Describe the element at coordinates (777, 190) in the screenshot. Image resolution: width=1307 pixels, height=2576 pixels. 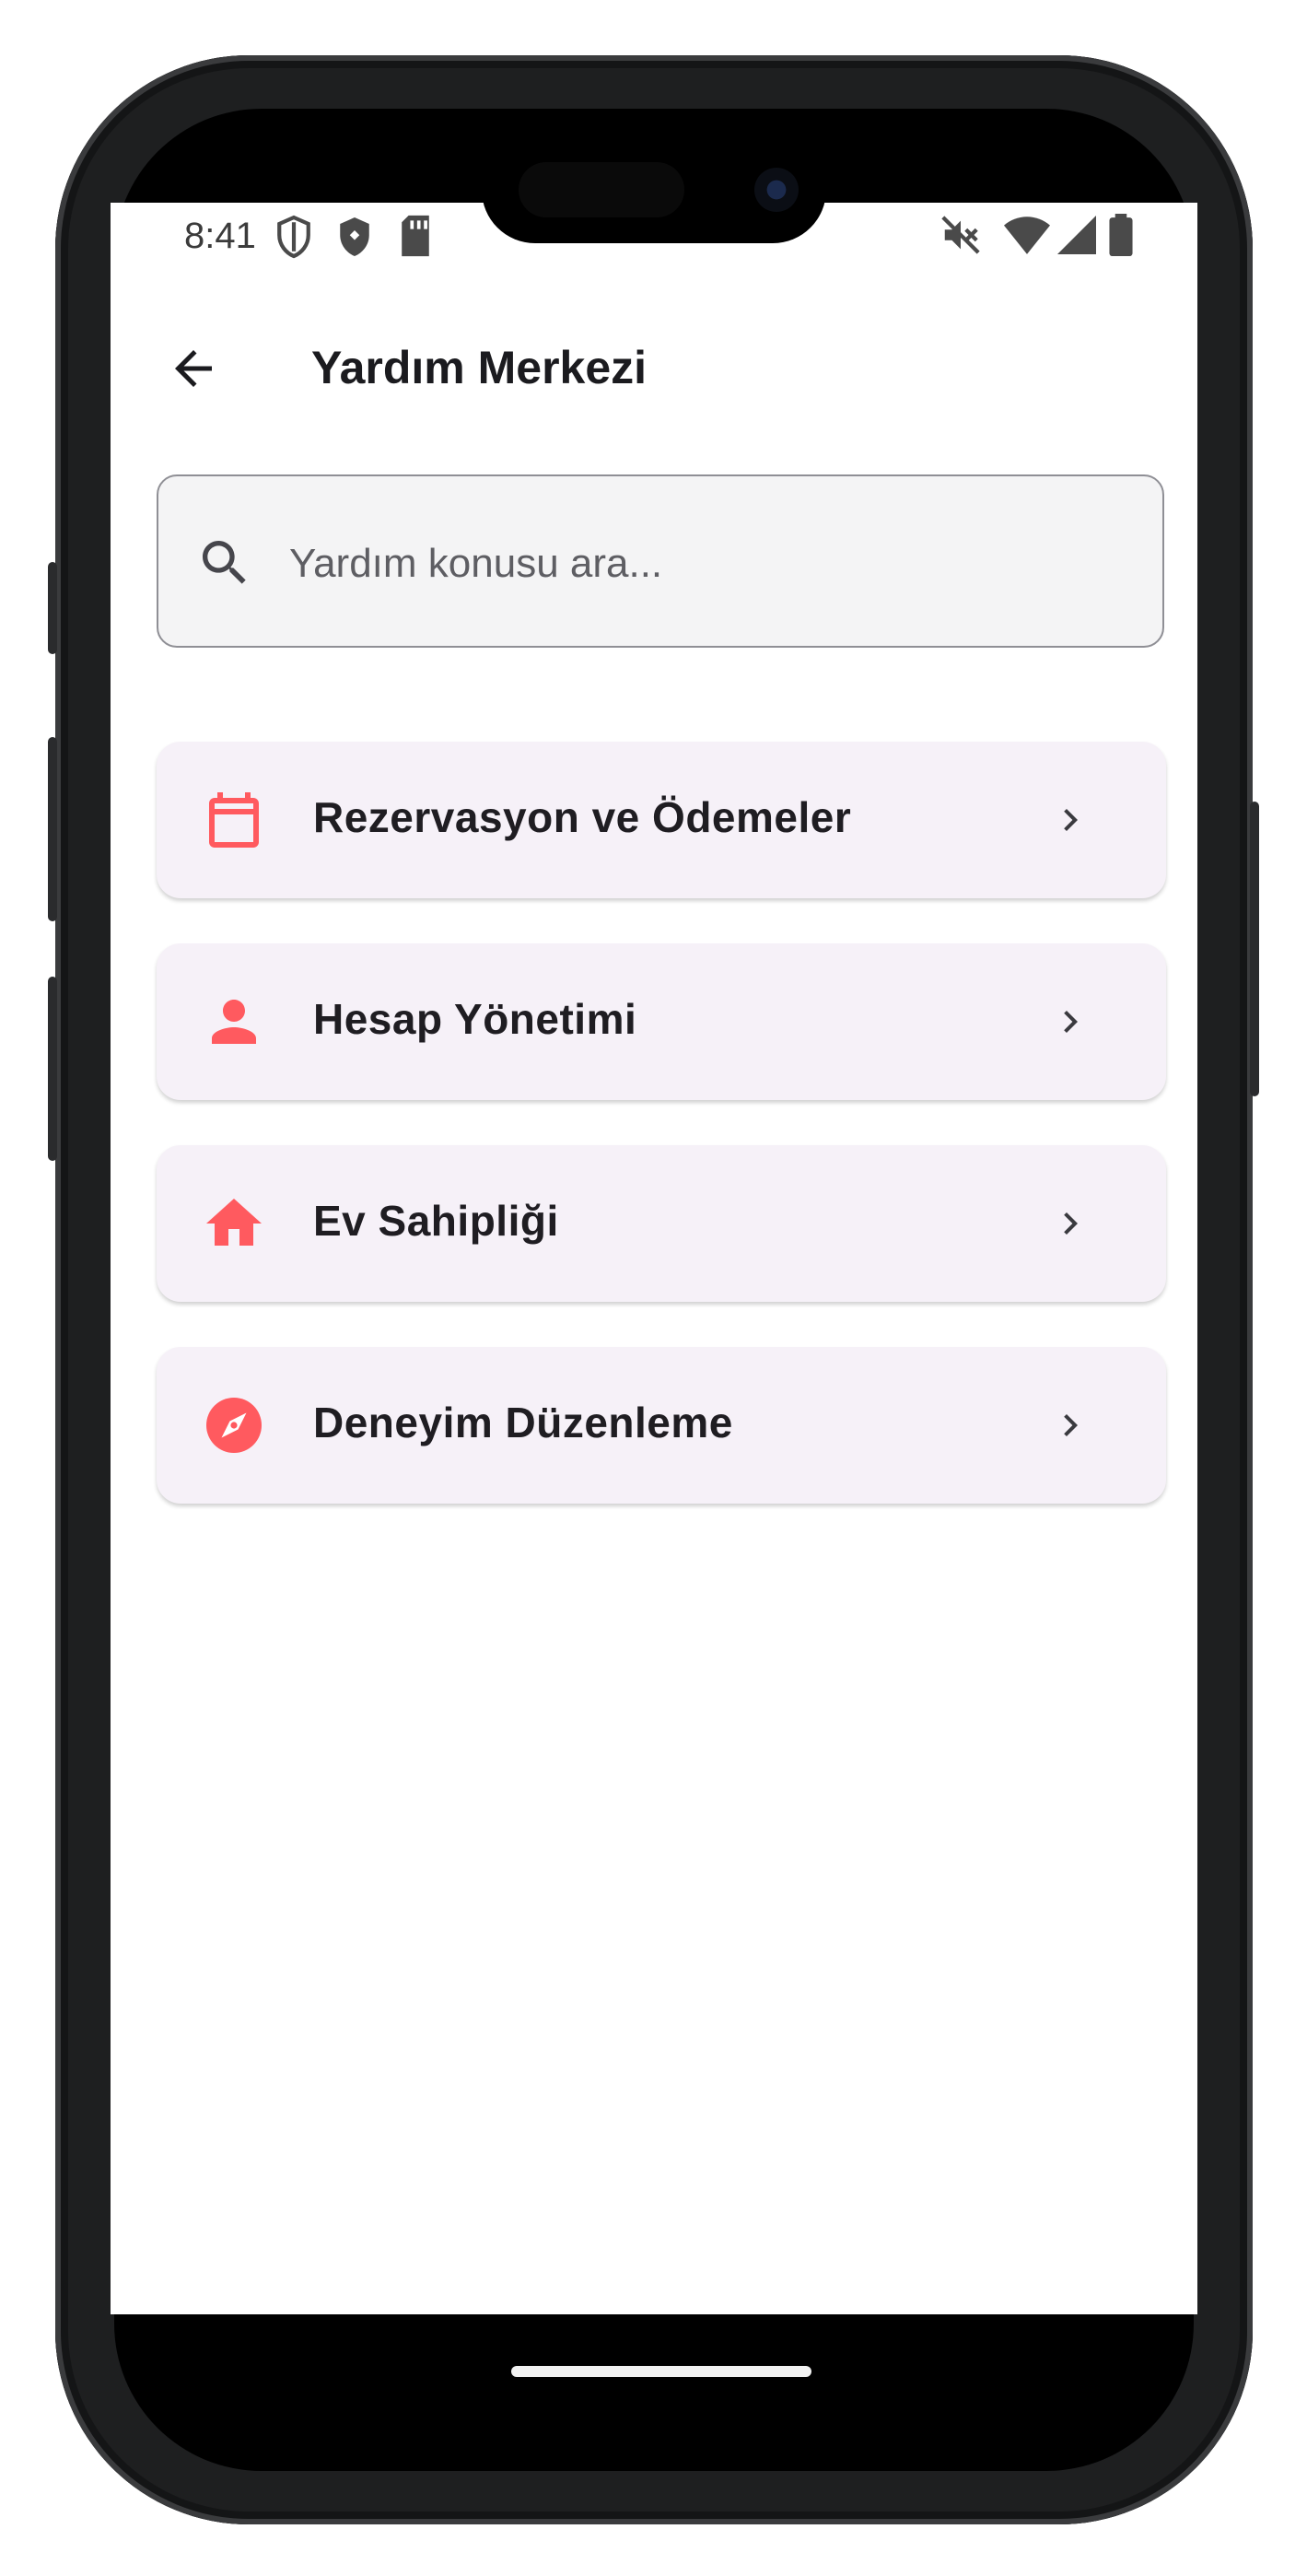
I see `front-camera` at that location.